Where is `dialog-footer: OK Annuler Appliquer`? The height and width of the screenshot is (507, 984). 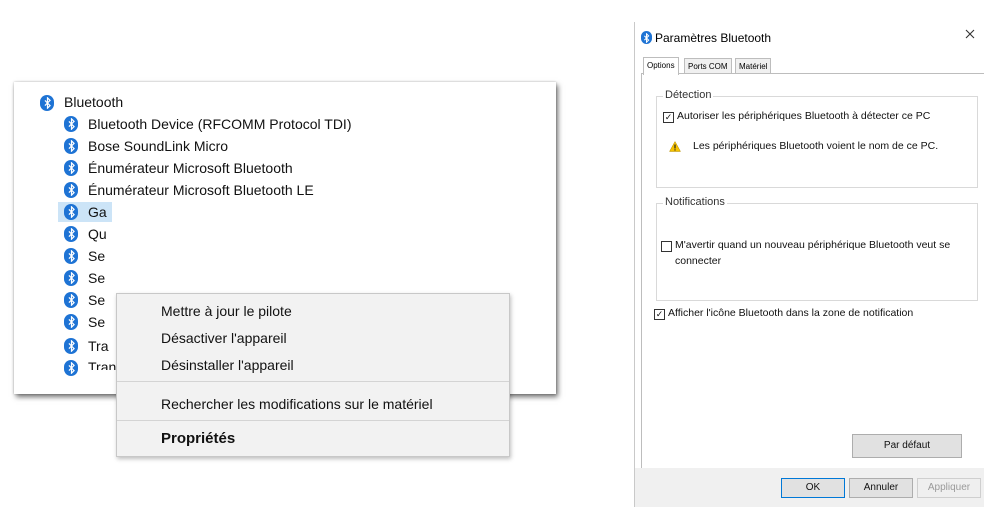 dialog-footer: OK Annuler Appliquer is located at coordinates (809, 487).